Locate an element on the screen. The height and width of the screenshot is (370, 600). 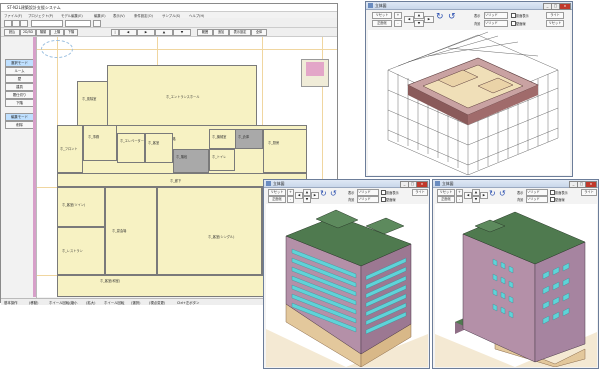
rear-3d-viewport is located at coordinates (516, 285).